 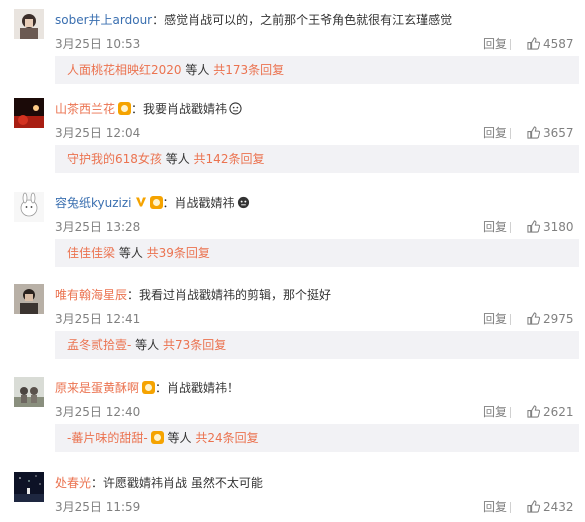 I want to click on sub-replies-box: 佳佳佳梁 等人 共39条回复, so click(x=317, y=253).